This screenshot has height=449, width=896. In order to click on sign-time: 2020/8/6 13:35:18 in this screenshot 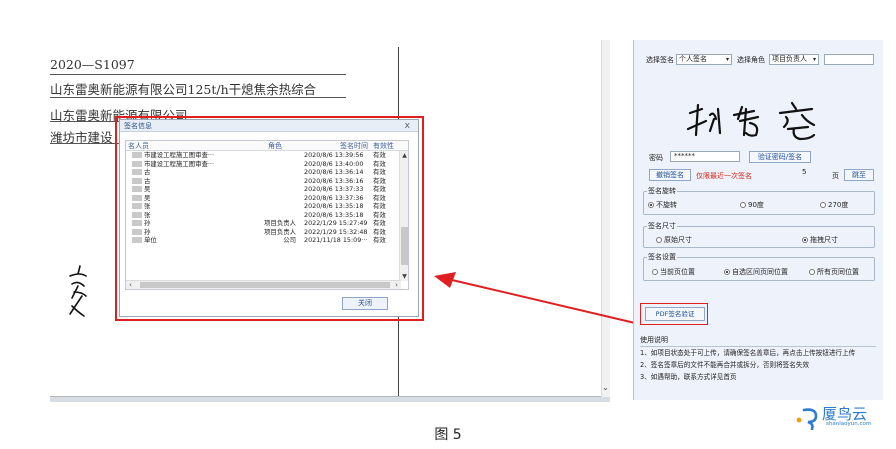, I will do `click(334, 206)`.